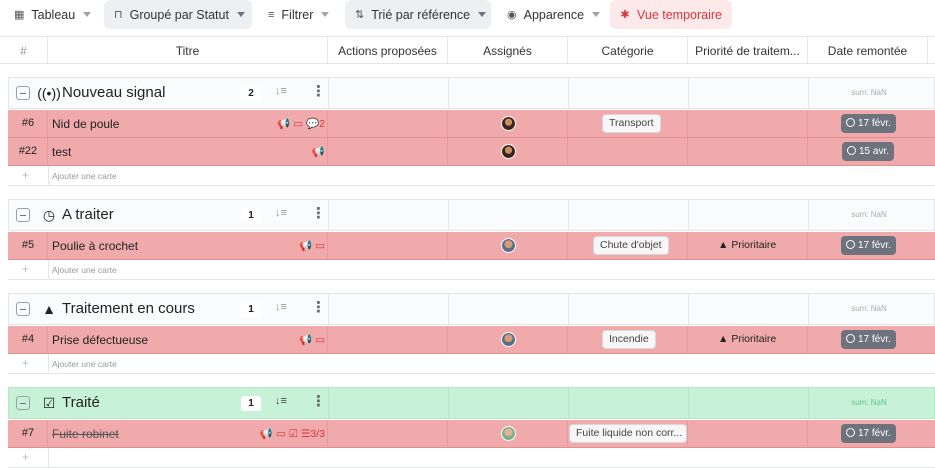 The image size is (935, 468). Describe the element at coordinates (128, 308) in the screenshot. I see `group-title: Traitement en cours` at that location.